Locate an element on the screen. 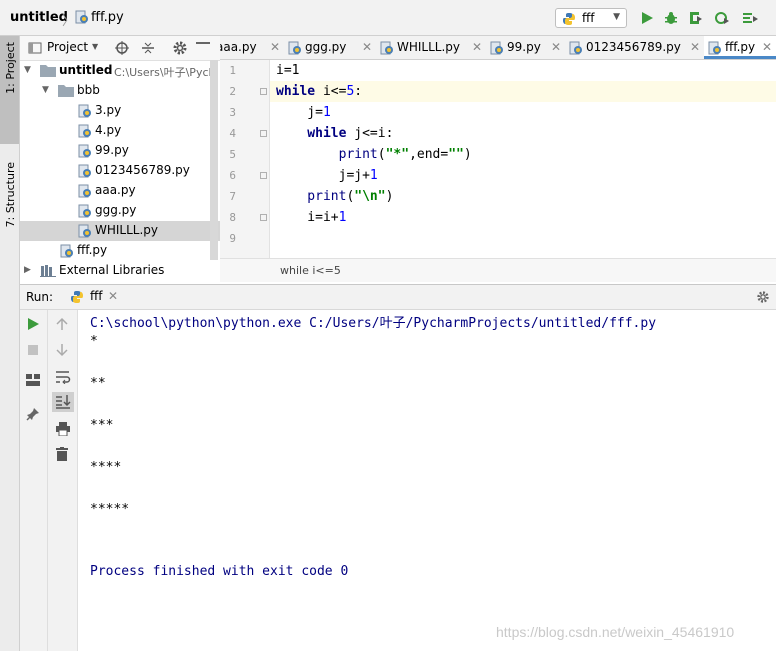  navigation-bar: untitled 〉 fff.py fff ▼ is located at coordinates (388, 18).